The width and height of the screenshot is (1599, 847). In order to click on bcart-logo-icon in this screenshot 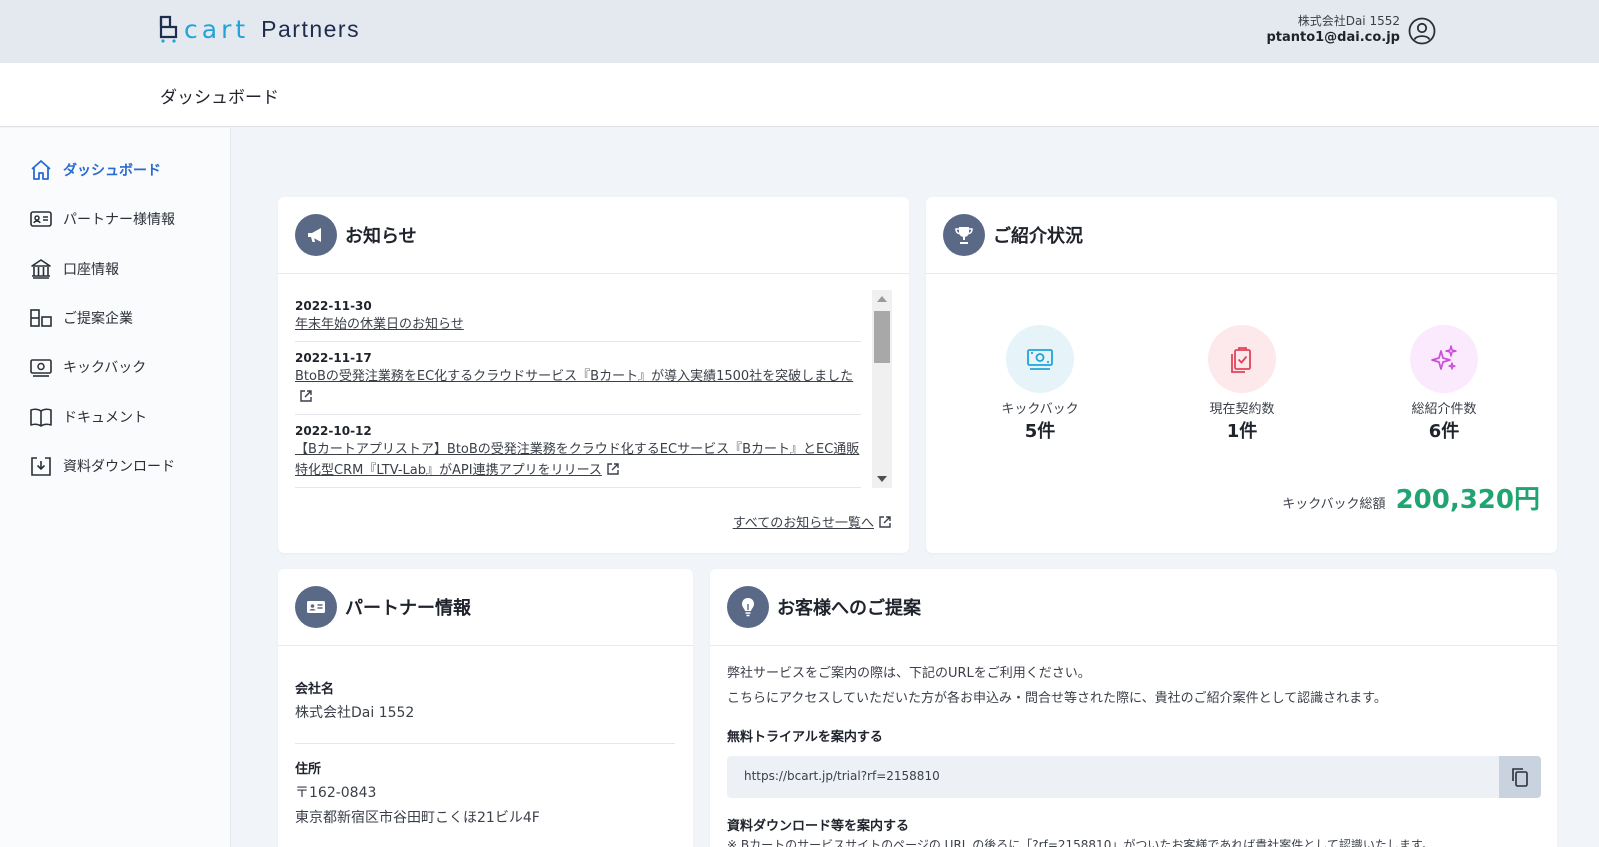, I will do `click(169, 29)`.